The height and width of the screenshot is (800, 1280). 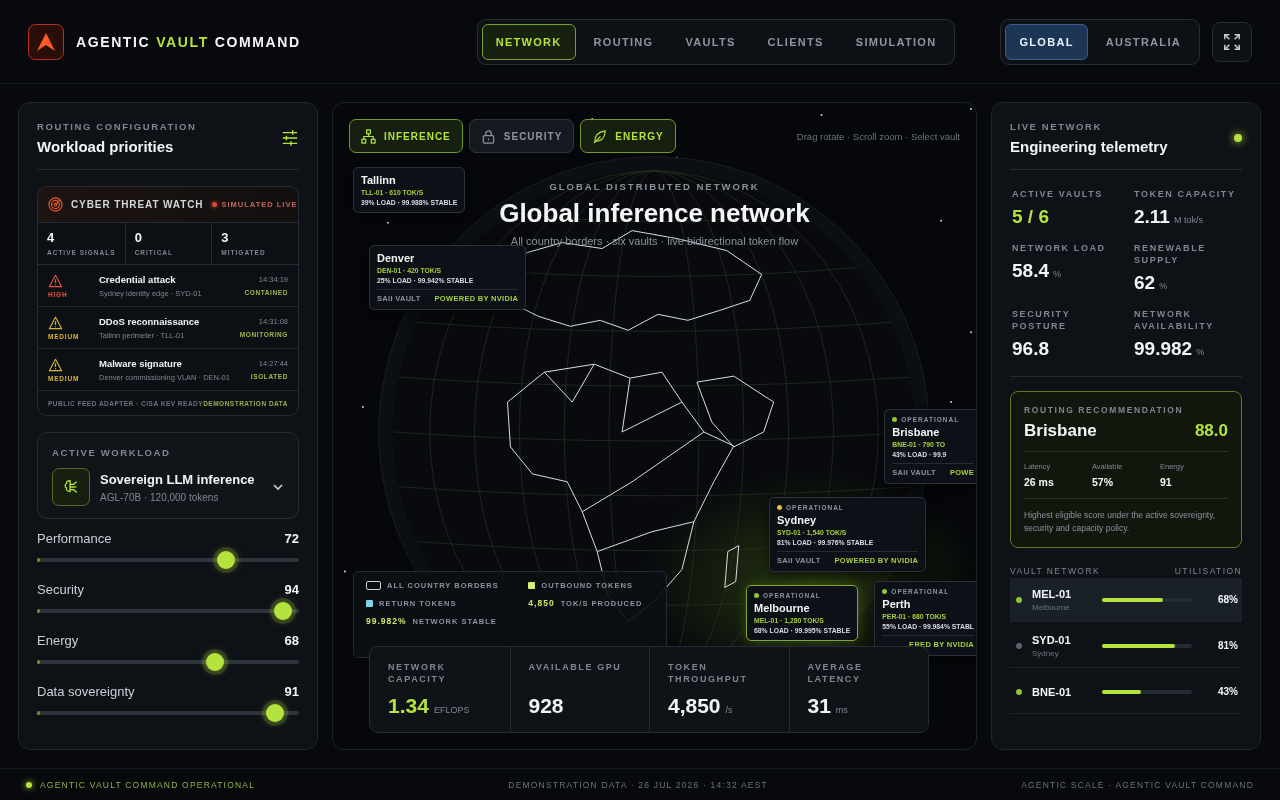 I want to click on slider-label: Energy, so click(x=58, y=640).